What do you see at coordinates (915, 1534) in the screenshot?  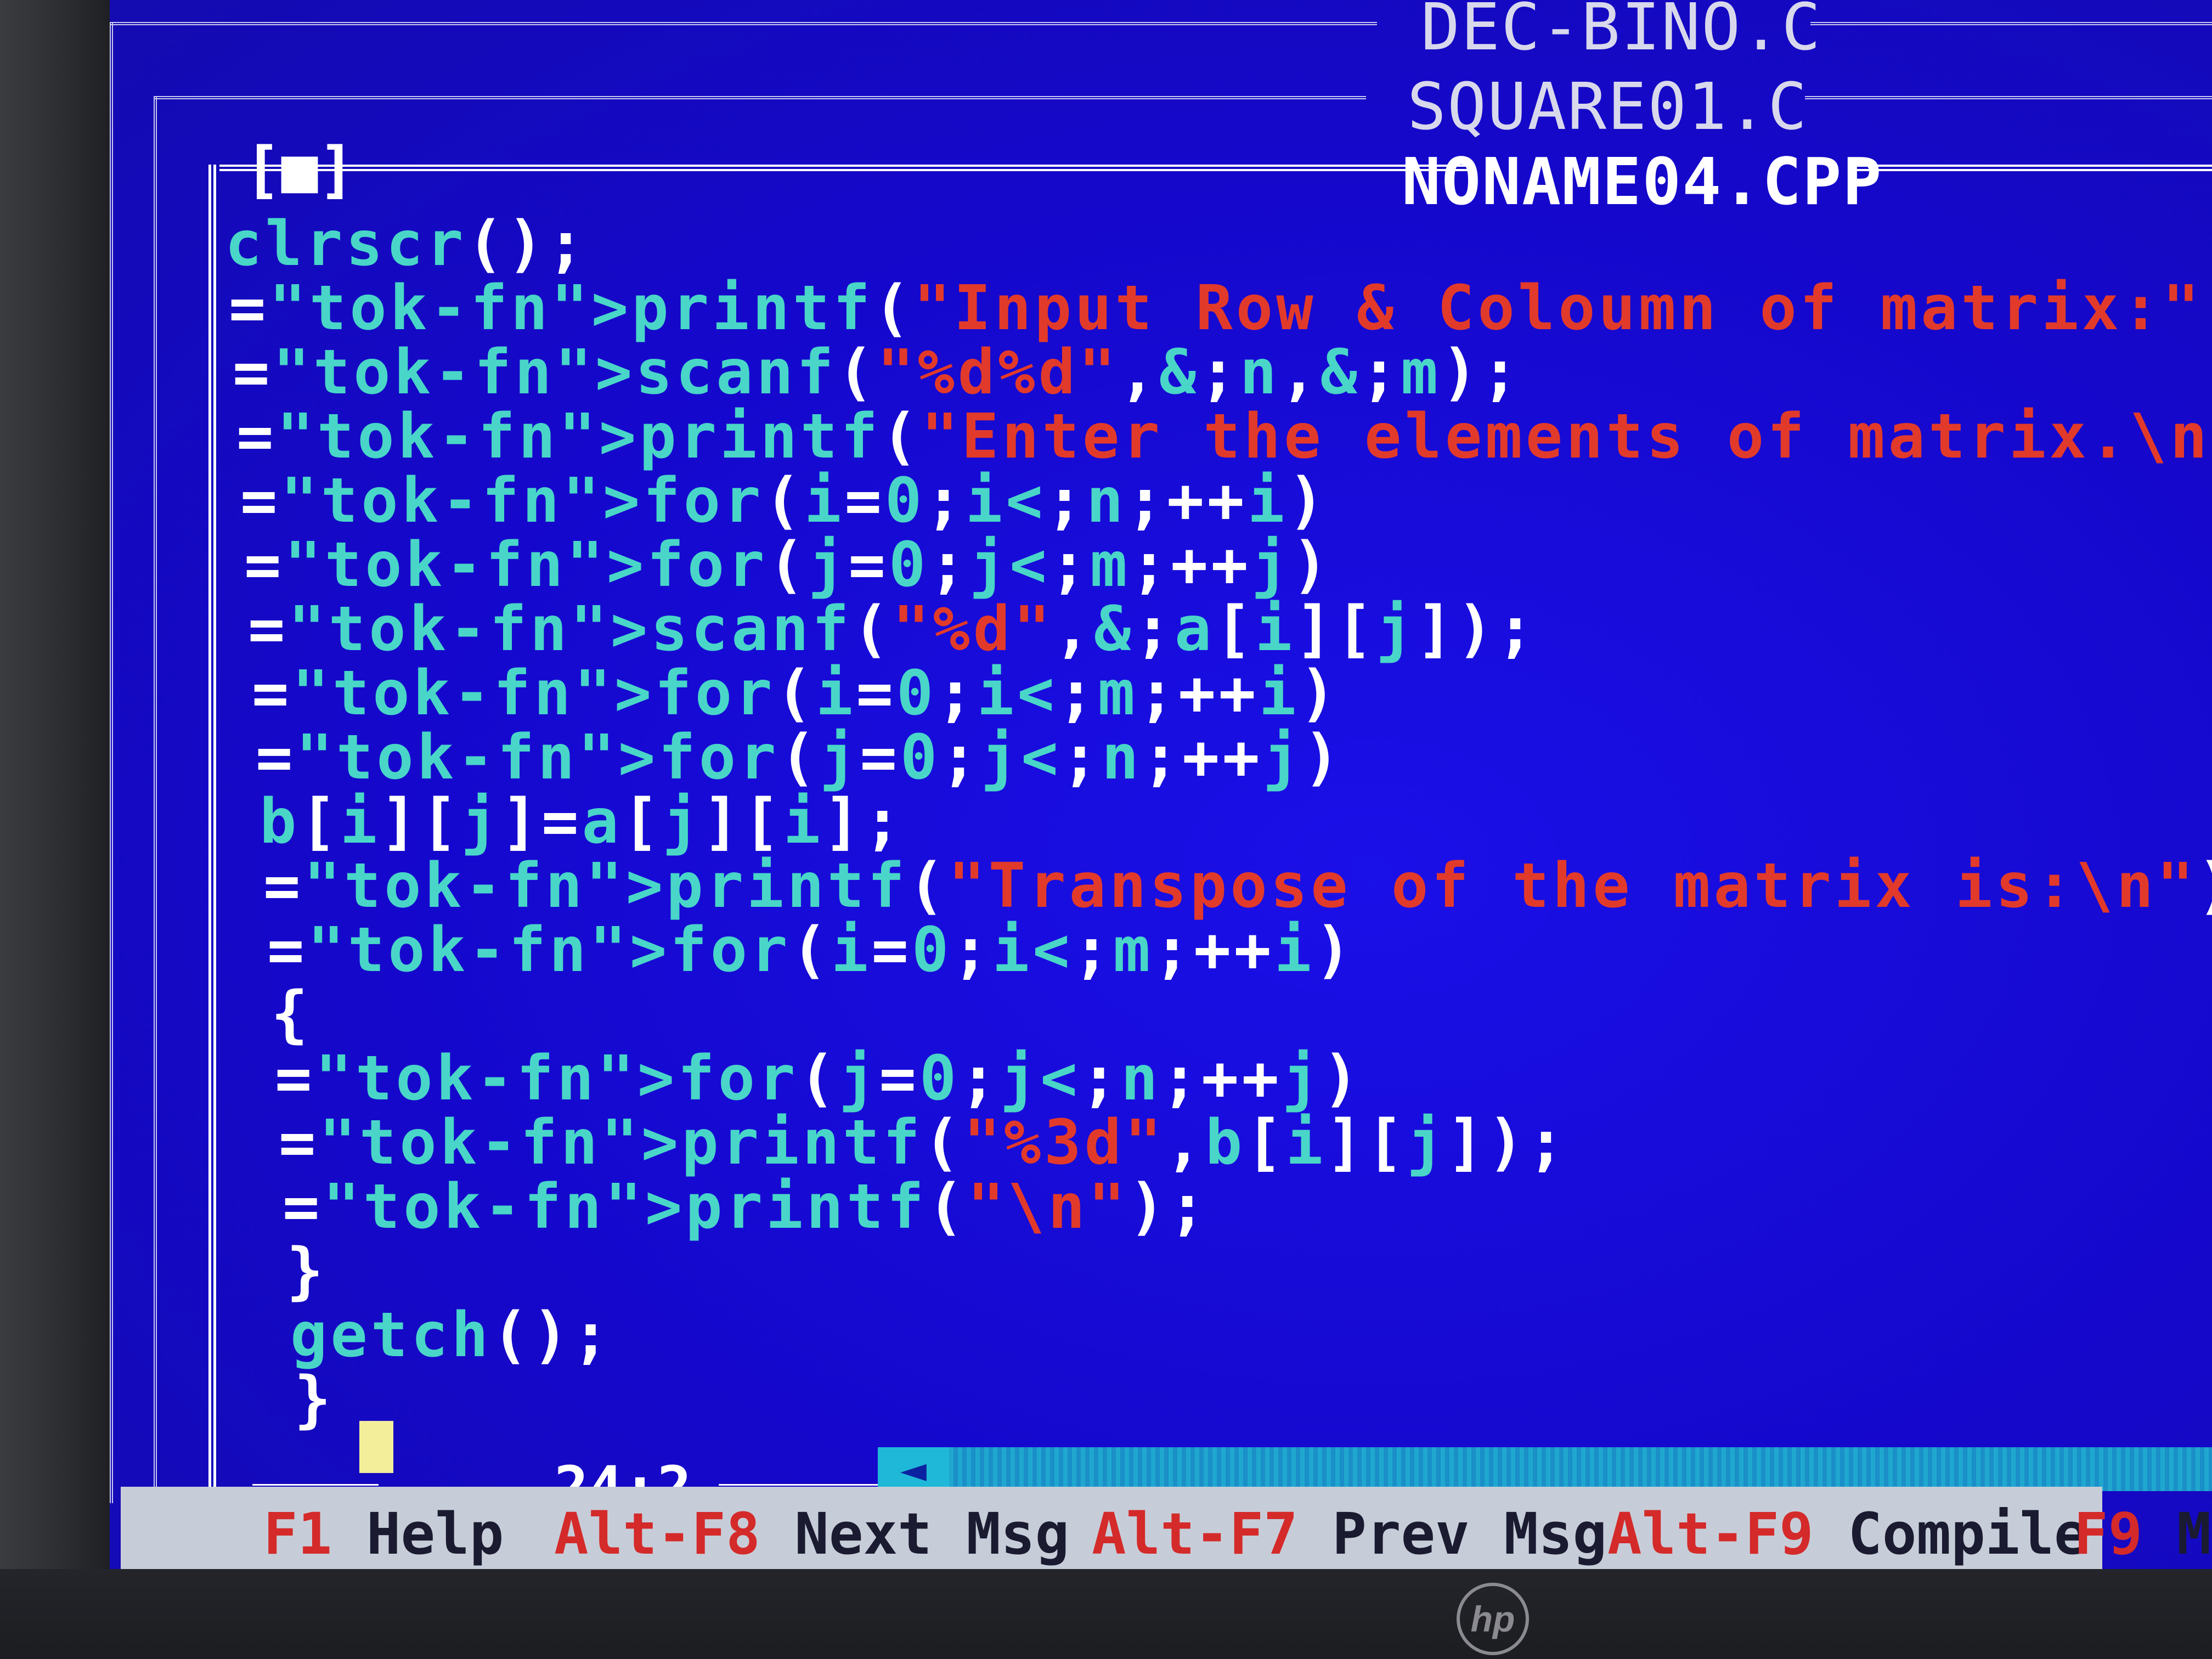 I see `hotkey-label: Next Msg` at bounding box center [915, 1534].